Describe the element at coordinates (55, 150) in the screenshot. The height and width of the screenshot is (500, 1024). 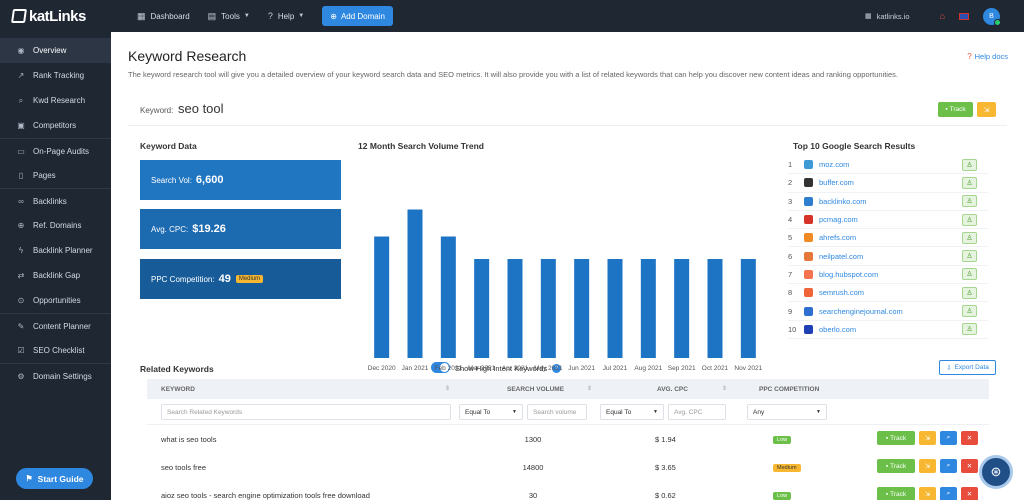
I see `sidebar-item-on-page-audits: ▭ On-Page Audits` at that location.